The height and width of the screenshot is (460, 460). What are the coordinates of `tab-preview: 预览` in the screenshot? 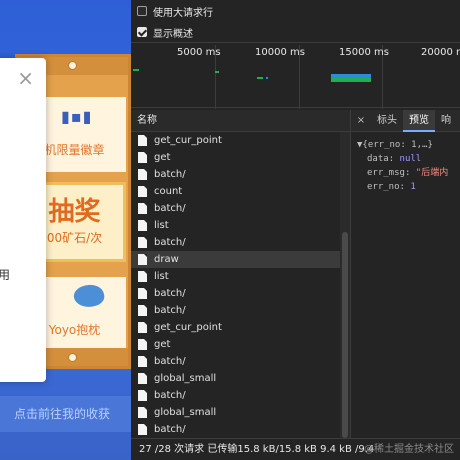 It's located at (419, 120).